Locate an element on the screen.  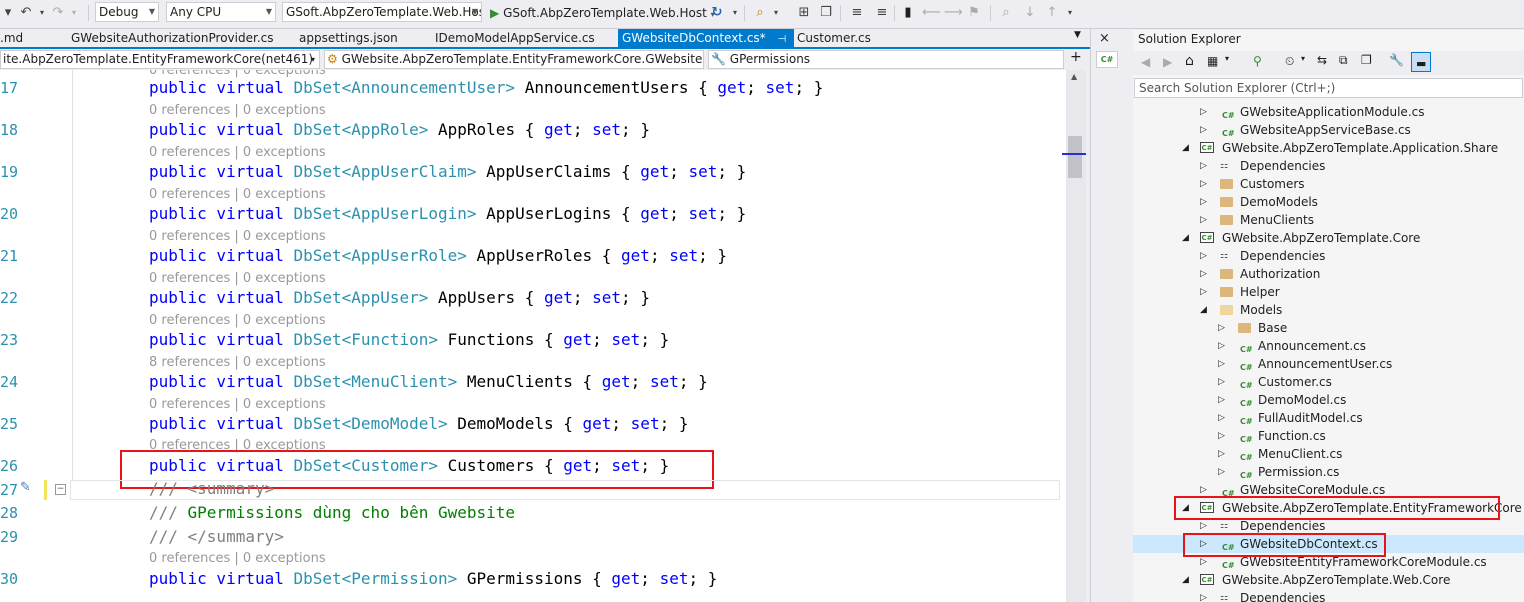
properties-icon: 🔧 is located at coordinates (1396, 60).